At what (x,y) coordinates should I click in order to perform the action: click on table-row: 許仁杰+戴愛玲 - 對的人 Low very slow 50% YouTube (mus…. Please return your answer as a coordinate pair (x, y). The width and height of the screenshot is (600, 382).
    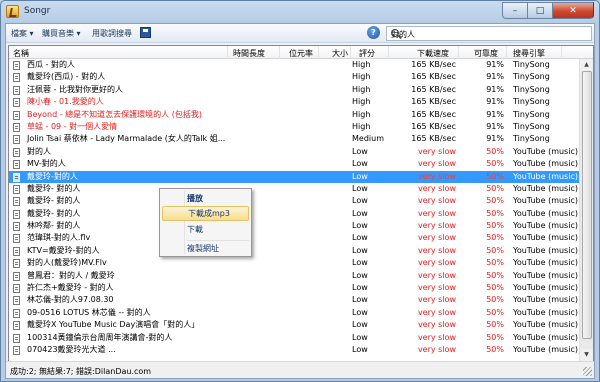
    Looking at the image, I should click on (295, 288).